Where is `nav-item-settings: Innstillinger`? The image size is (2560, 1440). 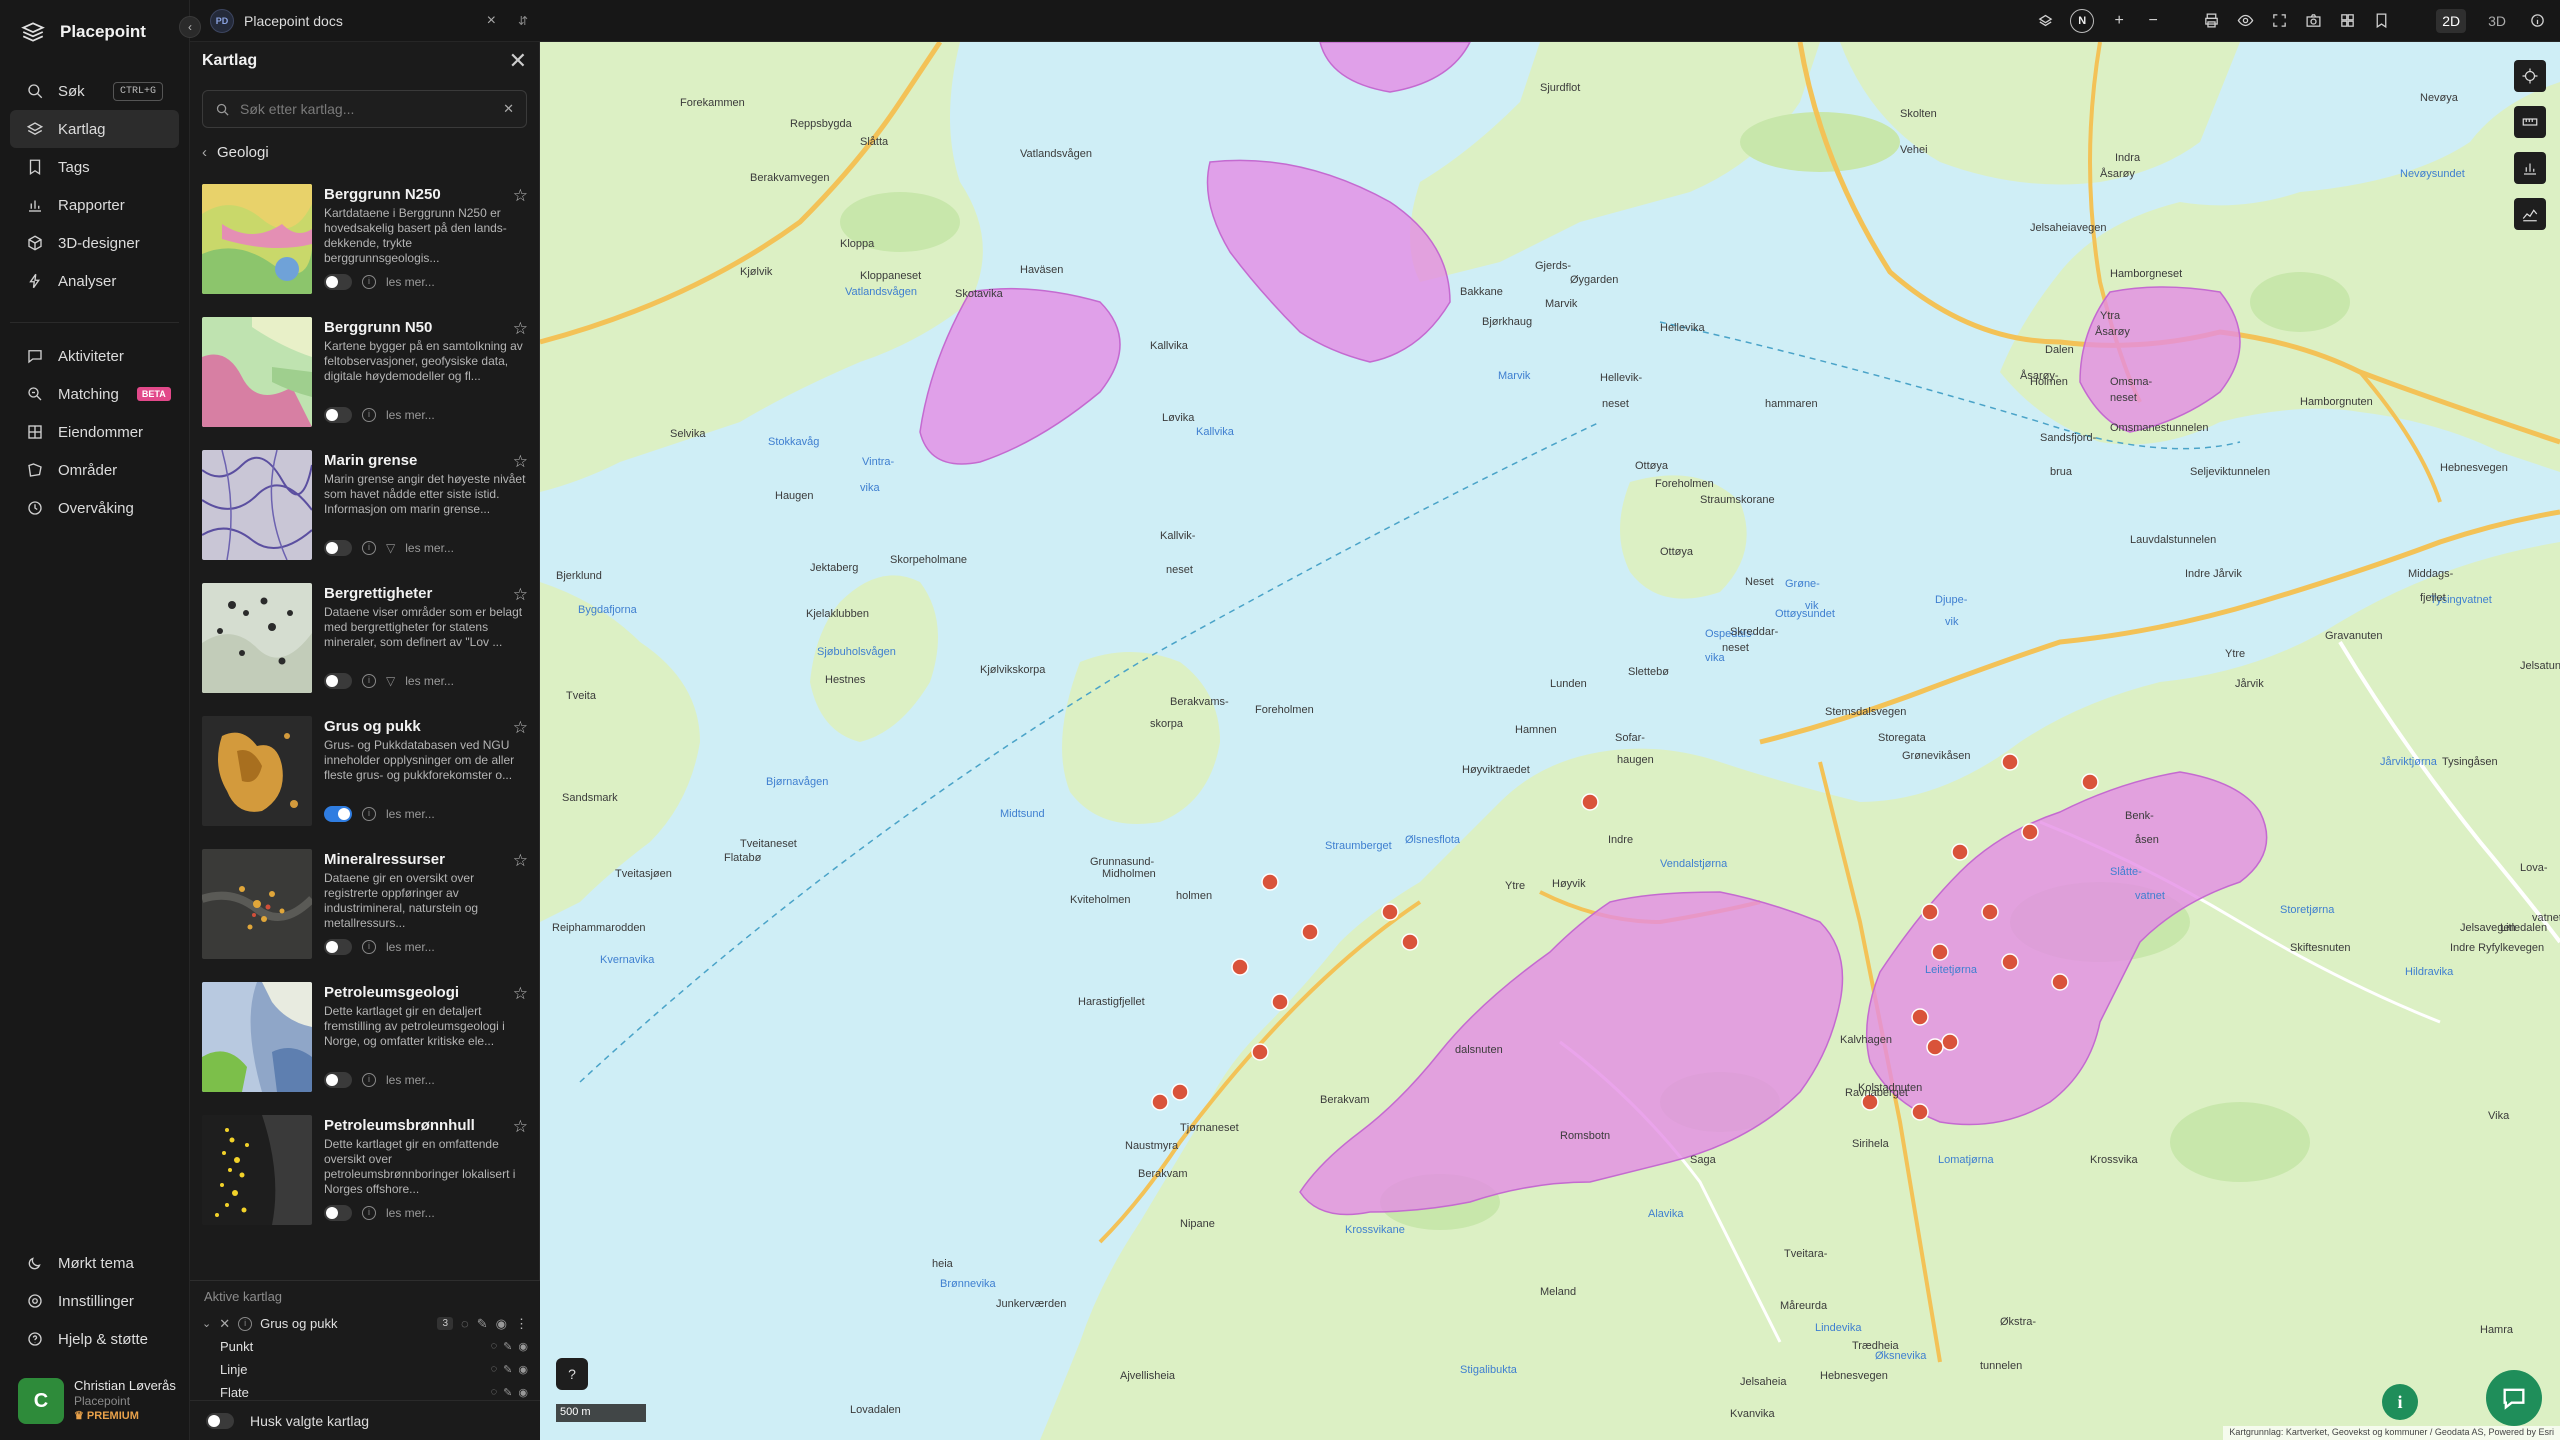 nav-item-settings: Innstillinger is located at coordinates (95, 1301).